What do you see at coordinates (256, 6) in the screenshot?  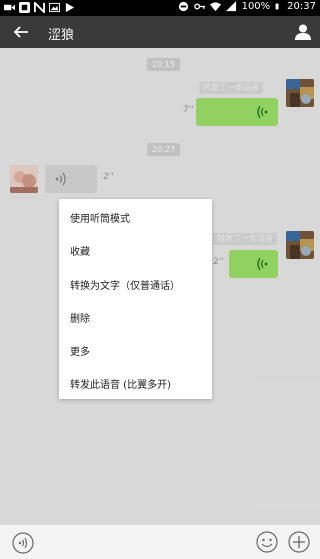 I see `battery-percentage: 100%` at bounding box center [256, 6].